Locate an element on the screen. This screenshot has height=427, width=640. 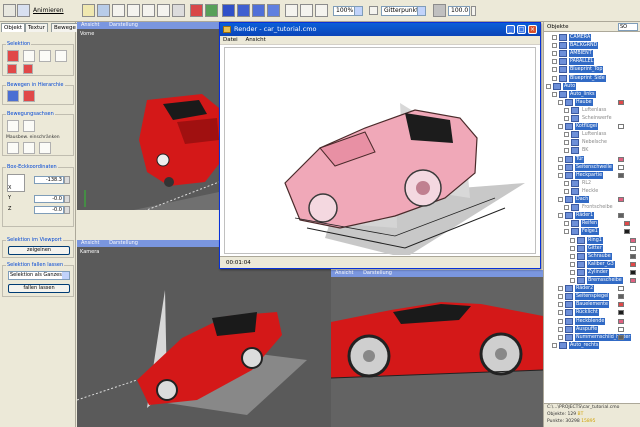
globe-icon is located at coordinates (196, 10).